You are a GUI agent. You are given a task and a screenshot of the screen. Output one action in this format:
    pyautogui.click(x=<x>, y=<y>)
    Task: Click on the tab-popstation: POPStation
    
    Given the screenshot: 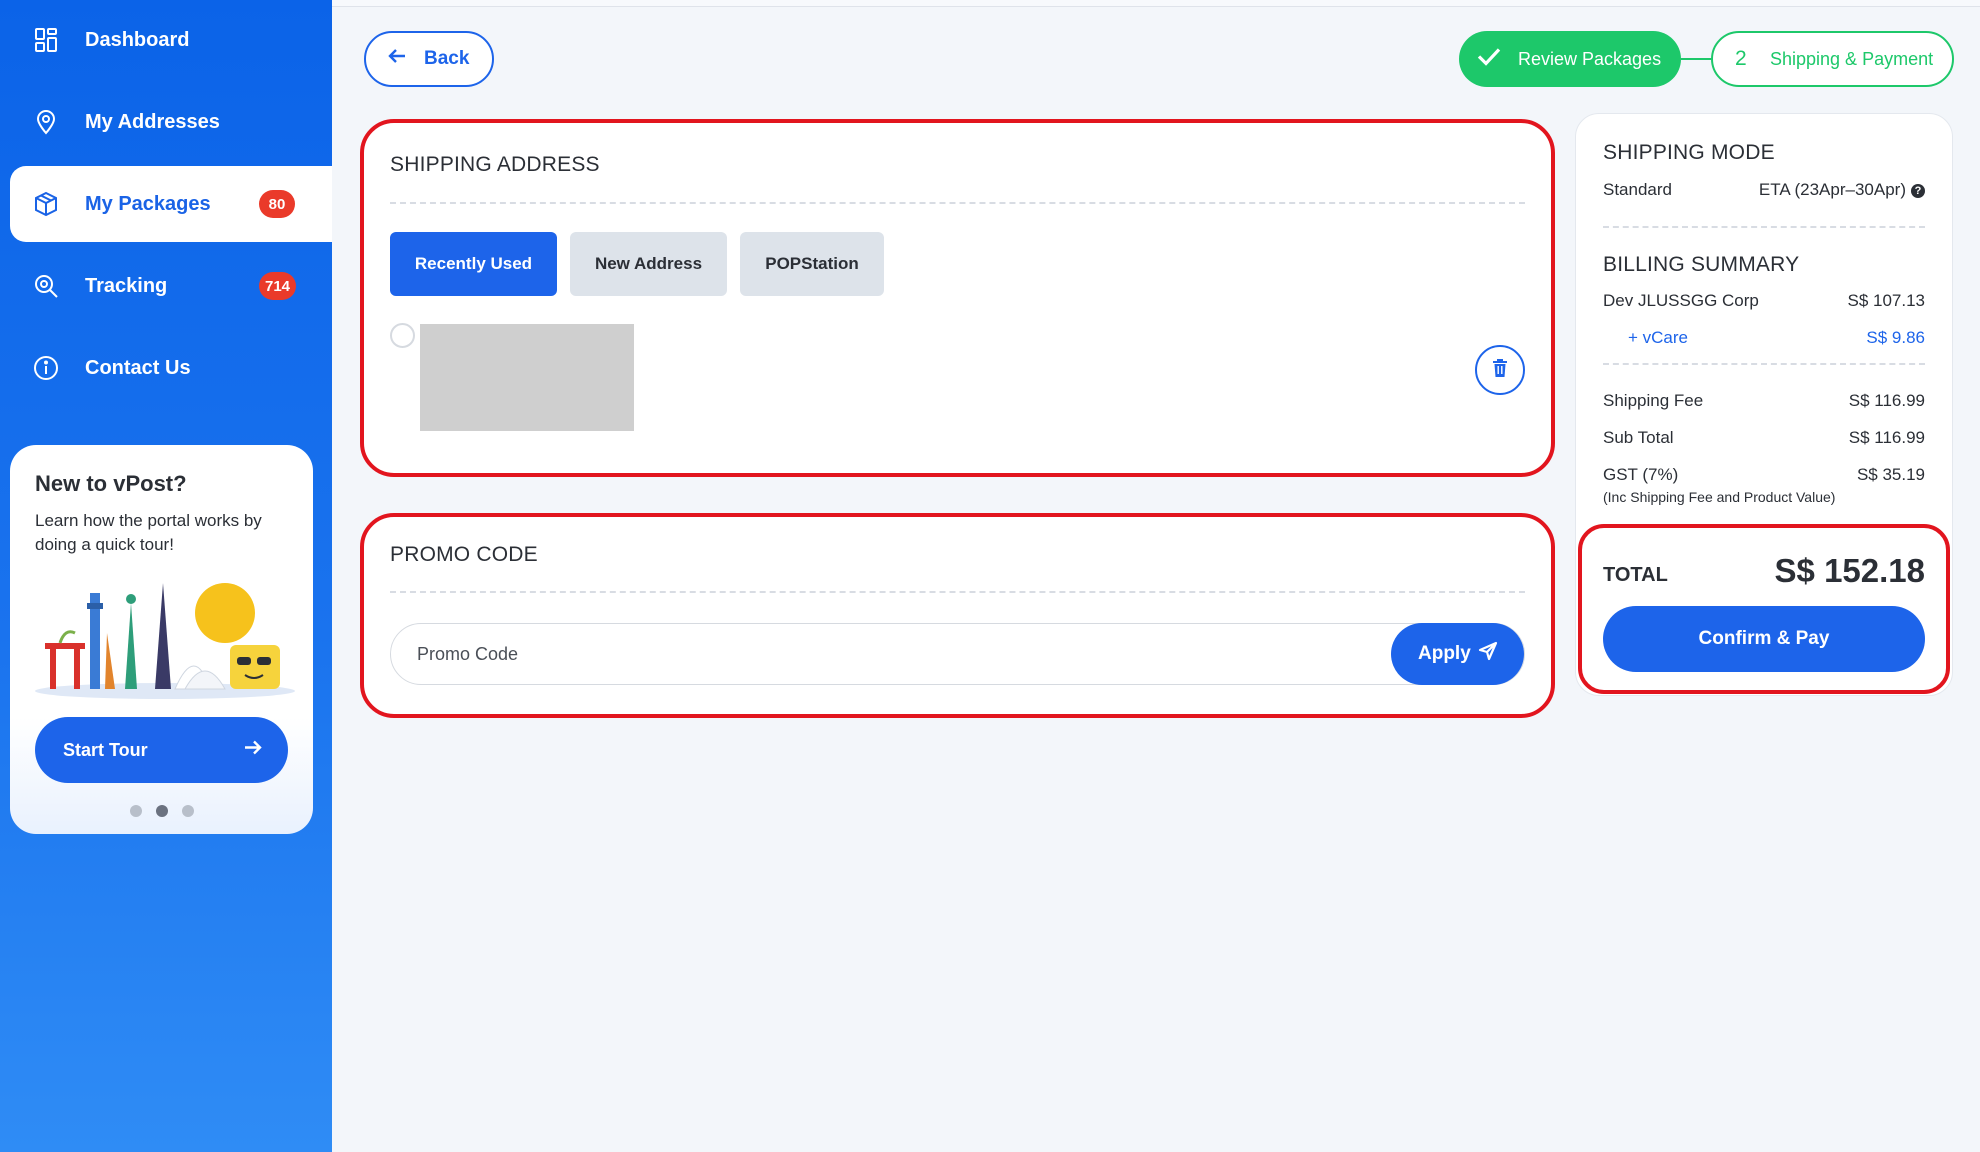 What is the action you would take?
    pyautogui.click(x=812, y=264)
    